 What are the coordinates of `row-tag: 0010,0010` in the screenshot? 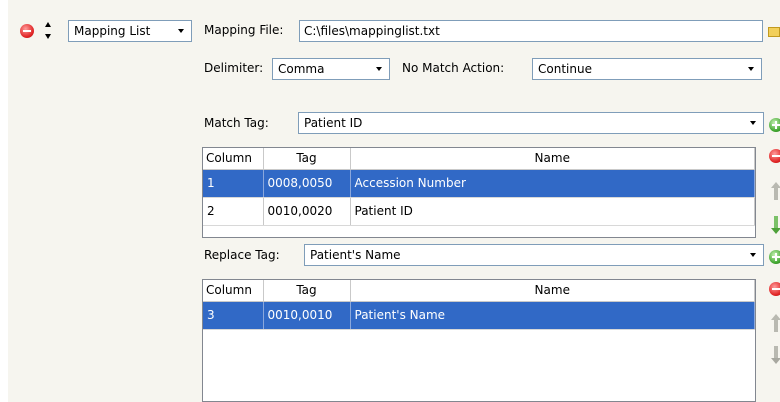 It's located at (307, 315).